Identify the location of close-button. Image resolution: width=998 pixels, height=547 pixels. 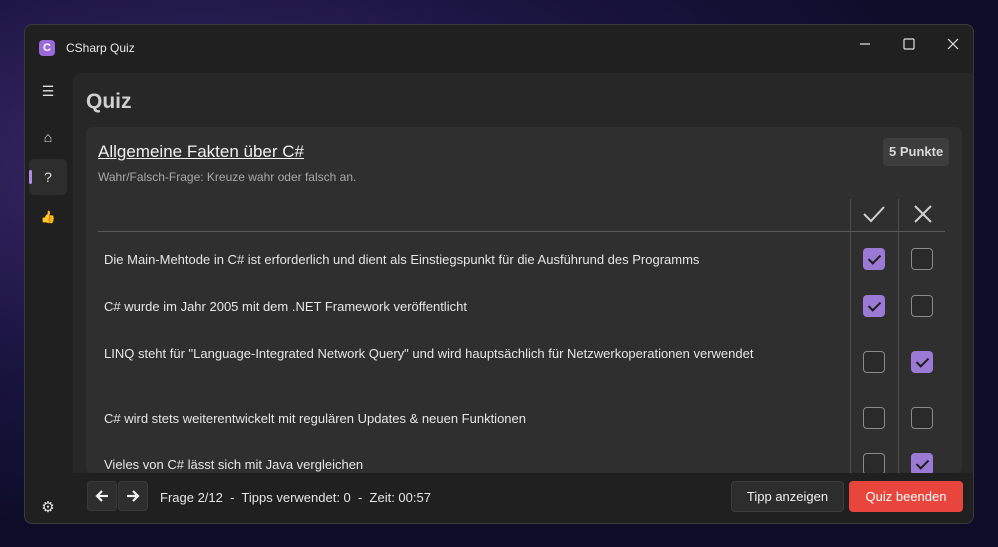
(952, 44).